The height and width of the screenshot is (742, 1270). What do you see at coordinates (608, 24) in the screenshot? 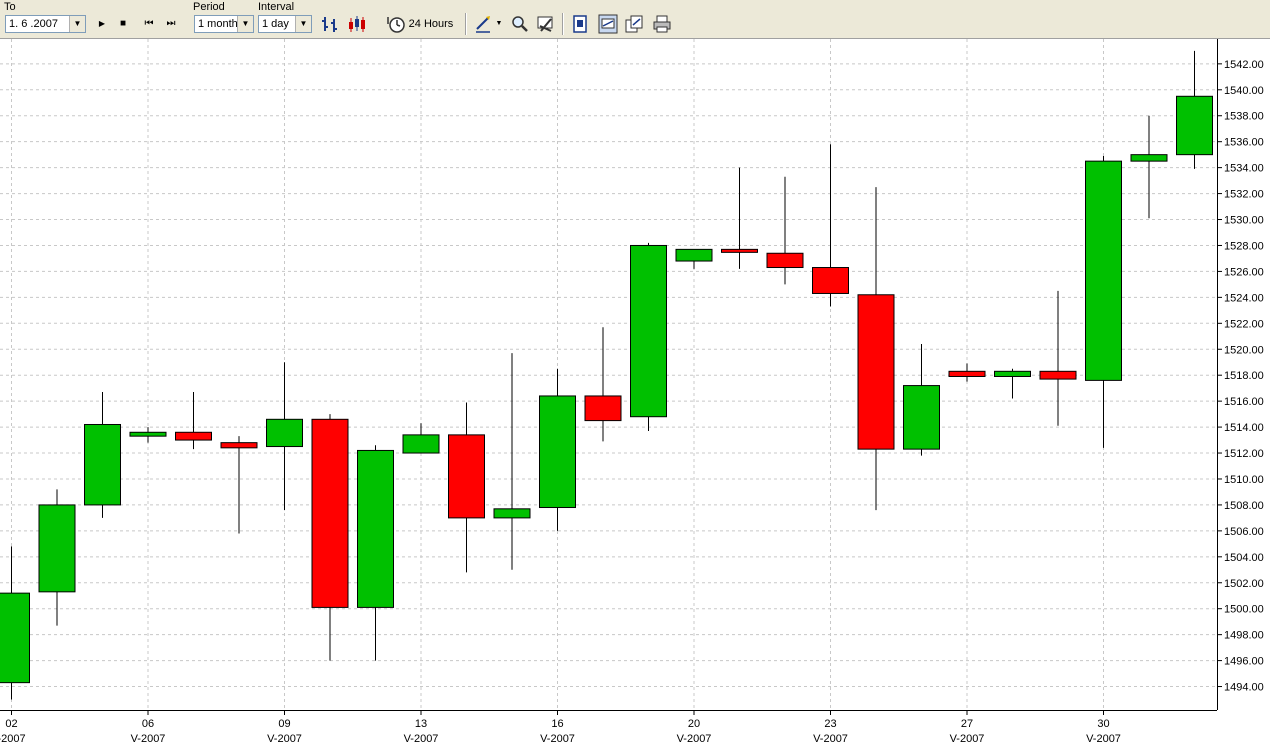
I see `chart-window-icon` at bounding box center [608, 24].